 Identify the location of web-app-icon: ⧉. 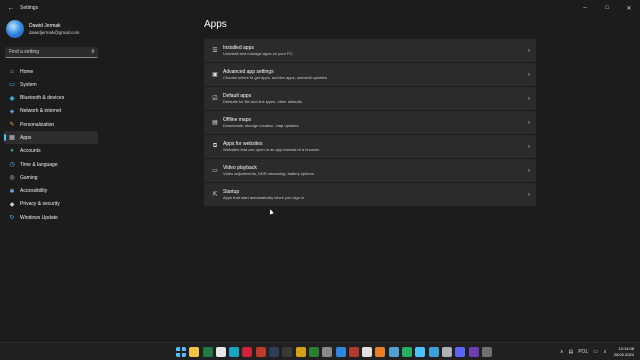
(215, 146).